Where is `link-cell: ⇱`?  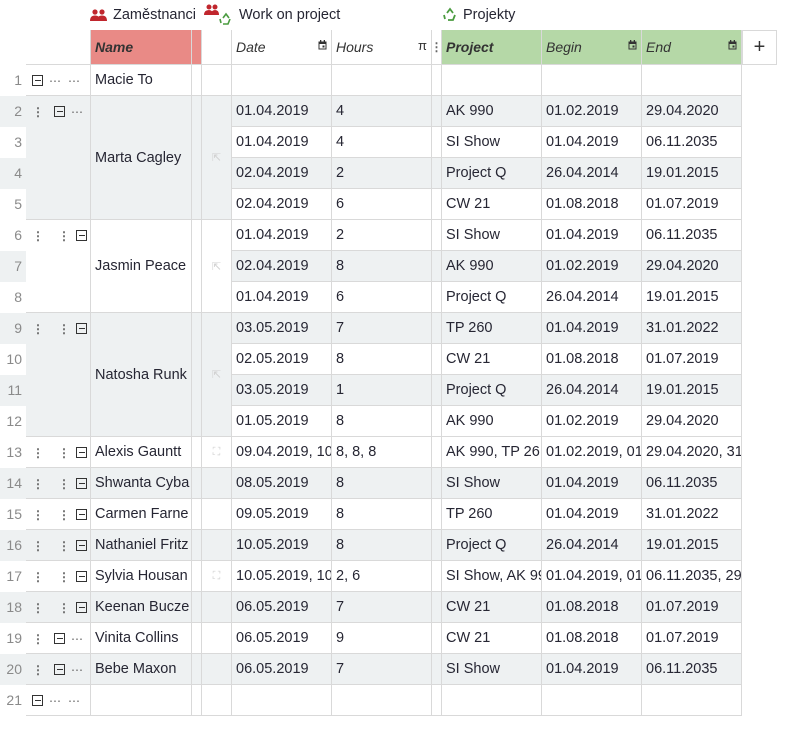
link-cell: ⇱ is located at coordinates (217, 266).